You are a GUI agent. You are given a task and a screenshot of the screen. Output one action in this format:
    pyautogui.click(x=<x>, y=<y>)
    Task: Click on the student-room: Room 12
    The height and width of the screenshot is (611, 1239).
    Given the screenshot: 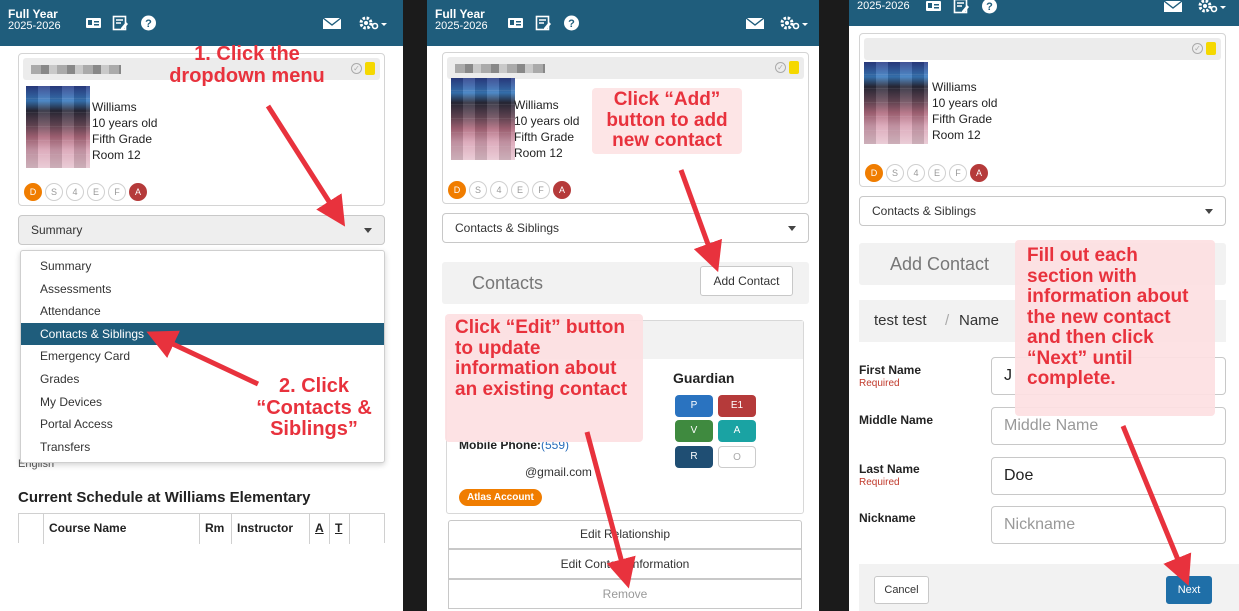 What is the action you would take?
    pyautogui.click(x=538, y=153)
    